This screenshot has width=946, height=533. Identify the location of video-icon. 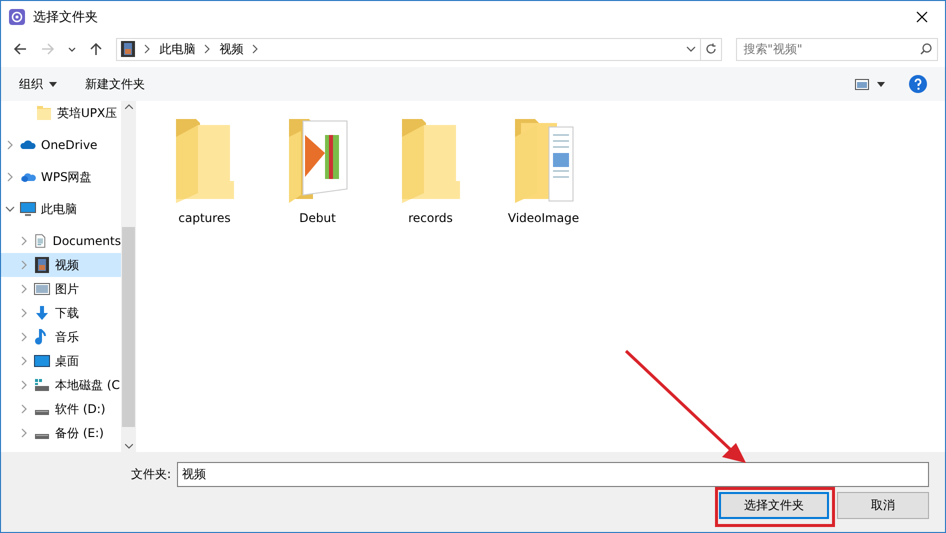
(128, 49).